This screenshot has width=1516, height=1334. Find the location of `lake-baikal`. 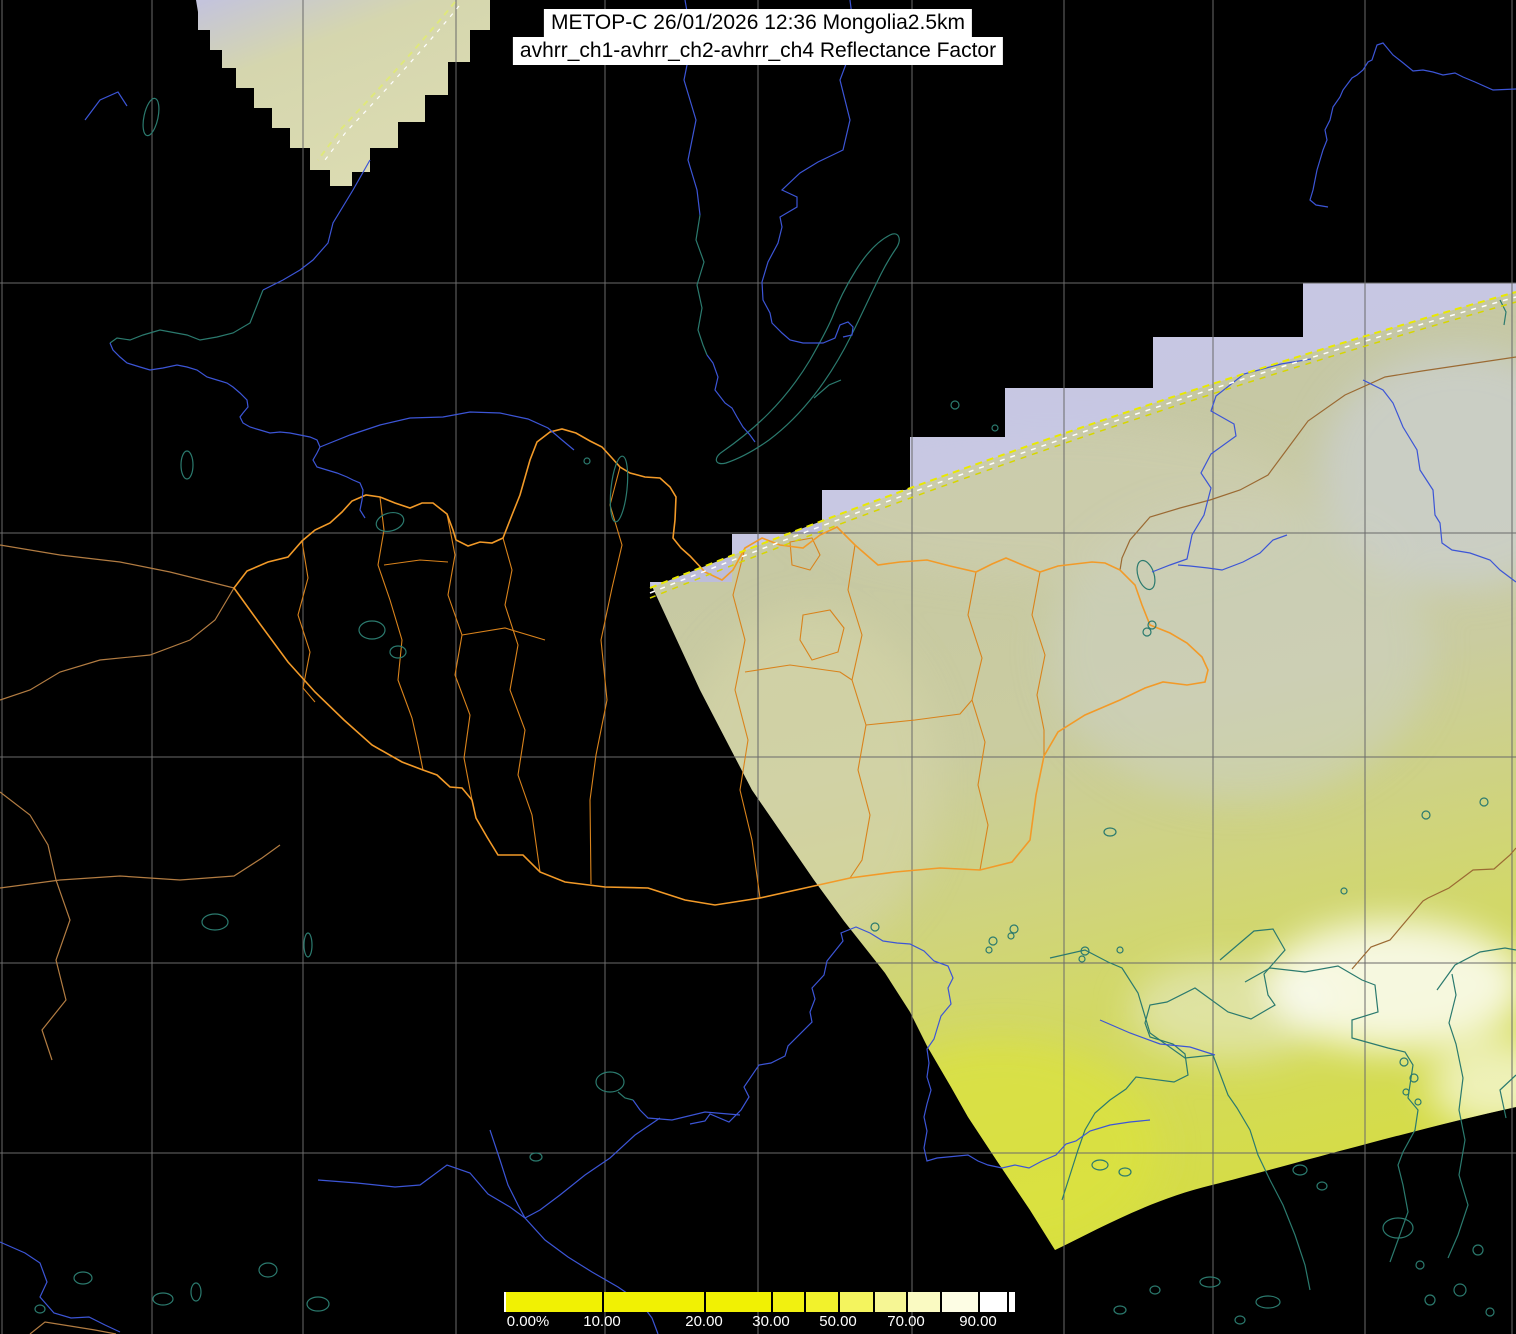

lake-baikal is located at coordinates (807, 349).